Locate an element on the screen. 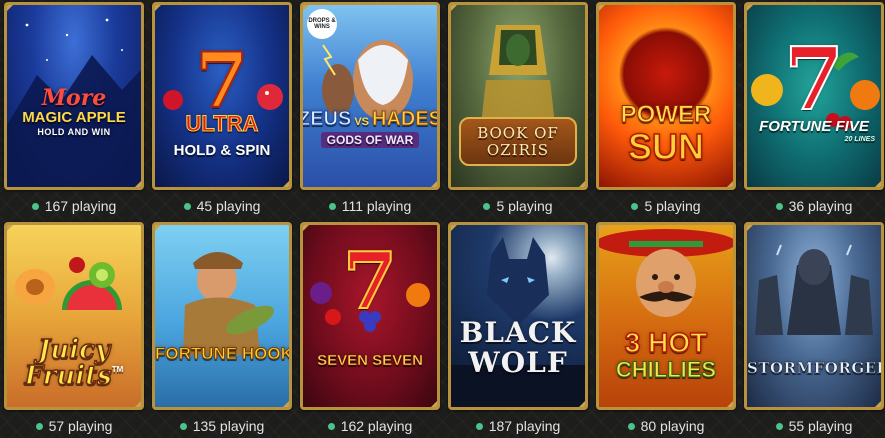 Image resolution: width=885 pixels, height=438 pixels. game-tile-power-sun: POWER SUN 5 playing is located at coordinates (666, 112).